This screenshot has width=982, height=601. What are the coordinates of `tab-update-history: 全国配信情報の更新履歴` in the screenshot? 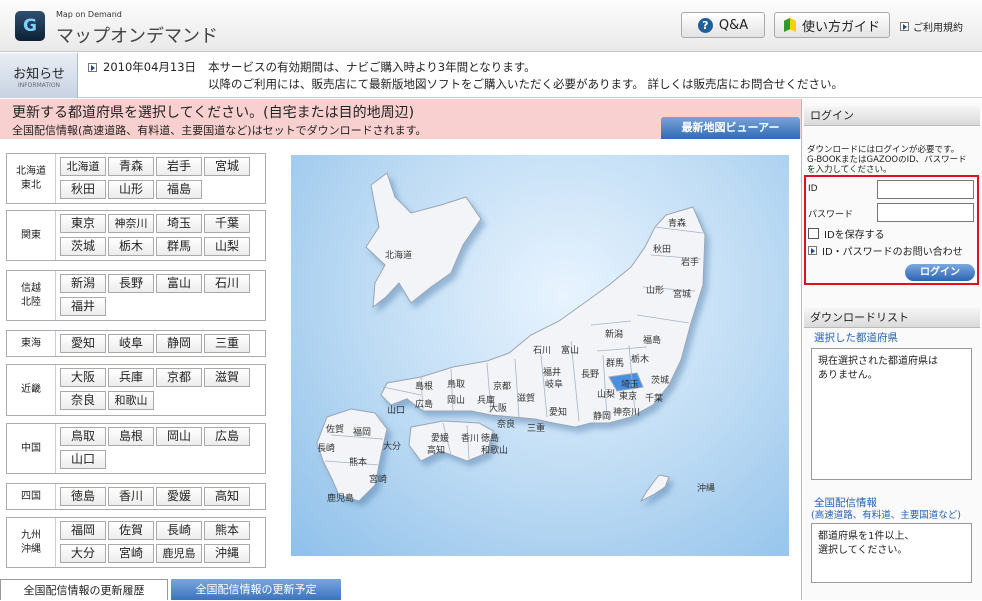 It's located at (84, 589).